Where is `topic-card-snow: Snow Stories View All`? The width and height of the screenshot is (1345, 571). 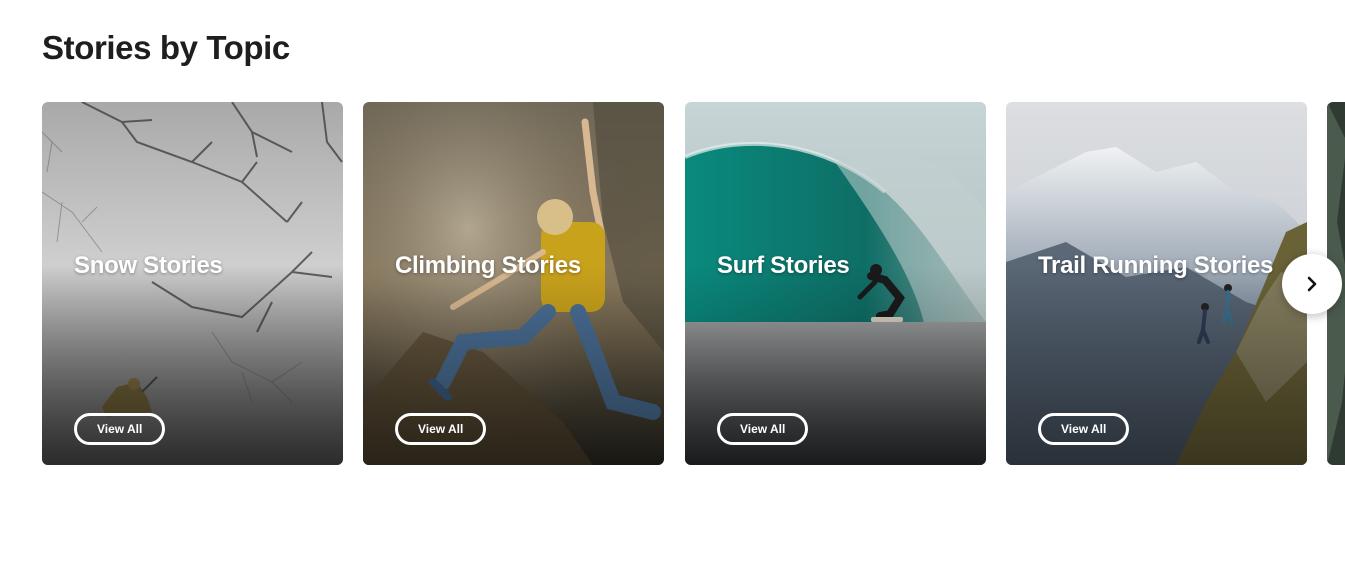
topic-card-snow: Snow Stories View All is located at coordinates (192, 283).